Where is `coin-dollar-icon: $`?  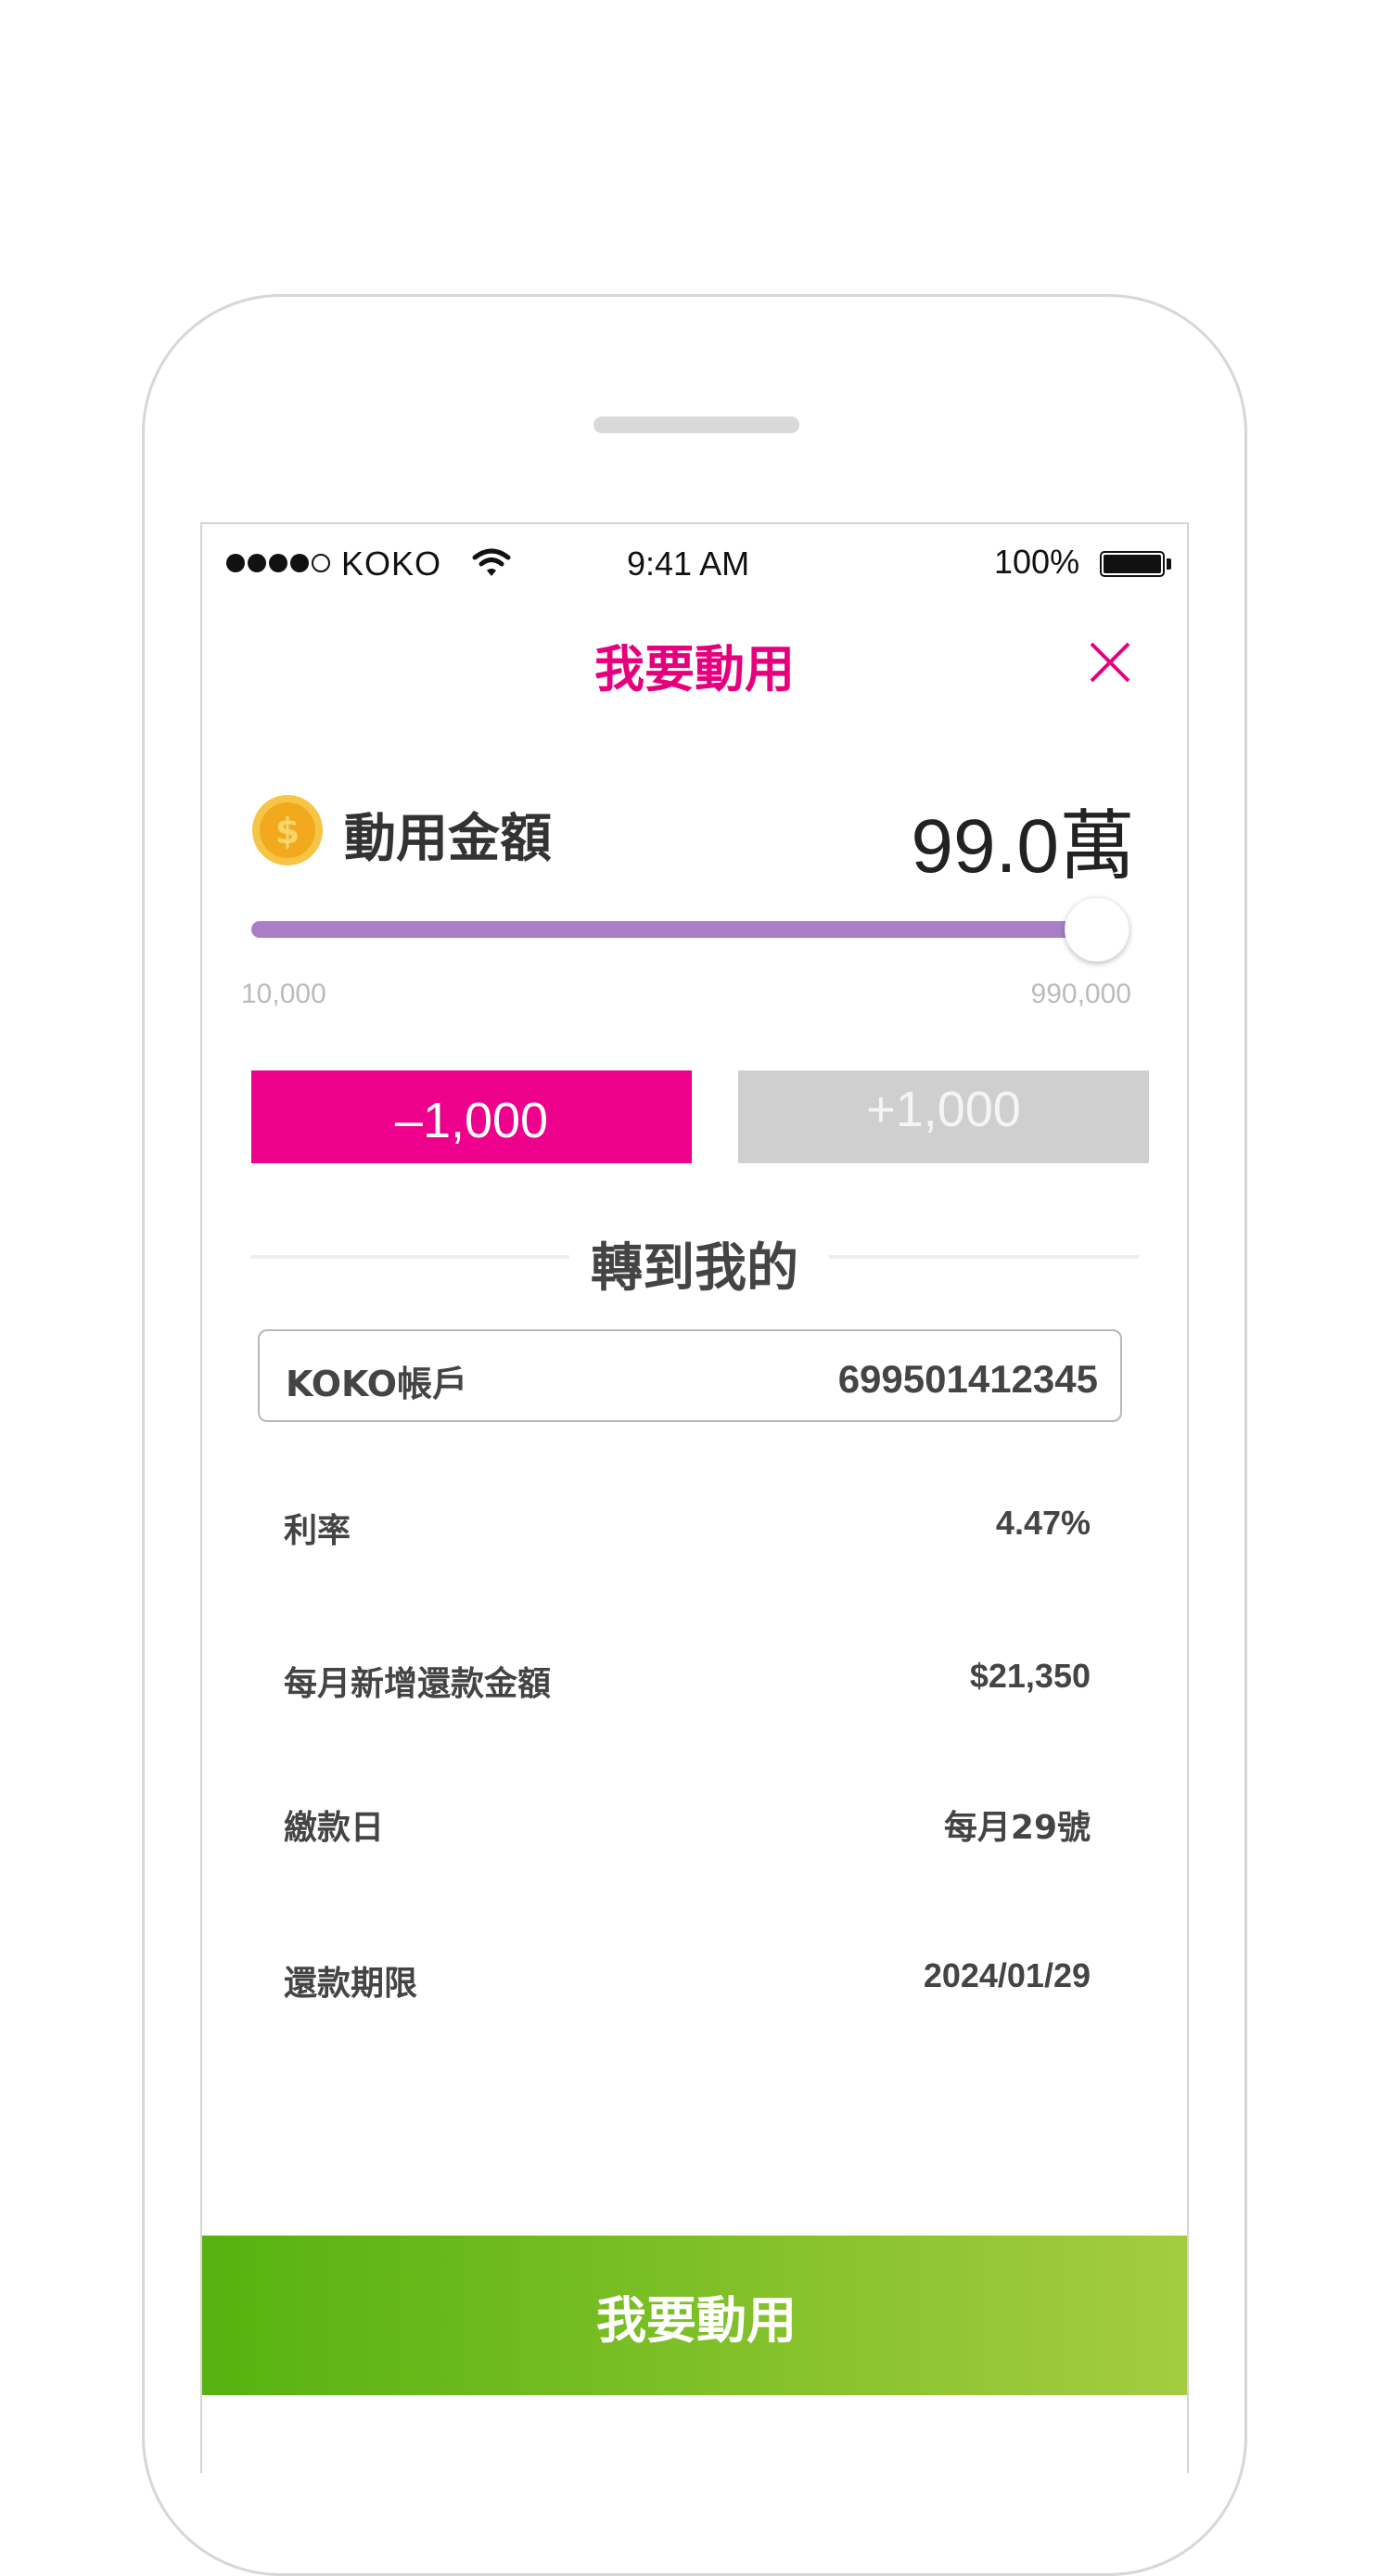 coin-dollar-icon: $ is located at coordinates (287, 830).